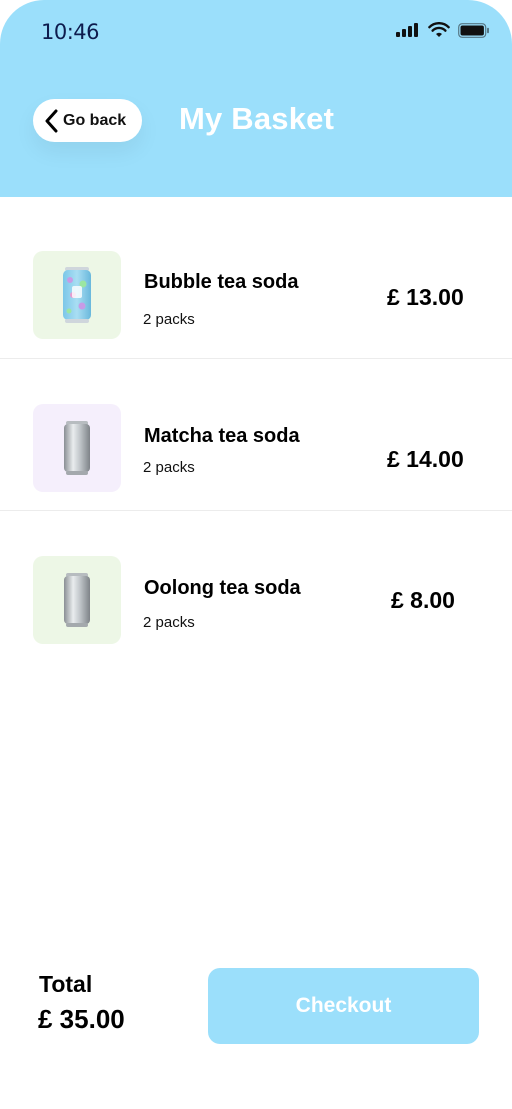 This screenshot has height=1109, width=512. Describe the element at coordinates (343, 1006) in the screenshot. I see `checkout-button: Checkout` at that location.